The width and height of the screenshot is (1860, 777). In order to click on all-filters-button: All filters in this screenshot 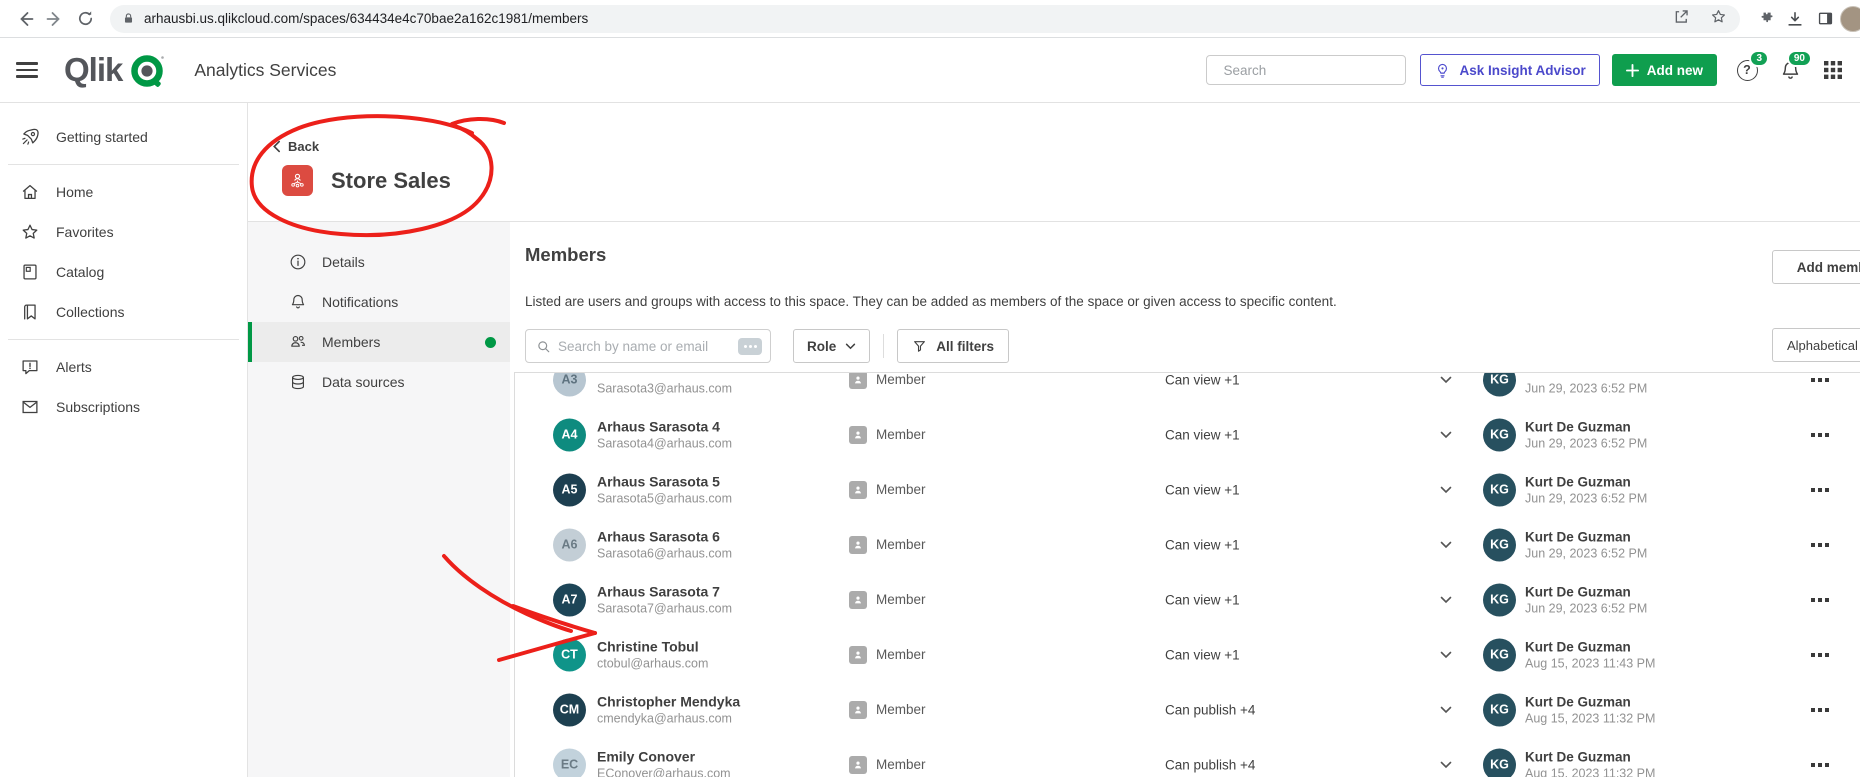, I will do `click(953, 346)`.